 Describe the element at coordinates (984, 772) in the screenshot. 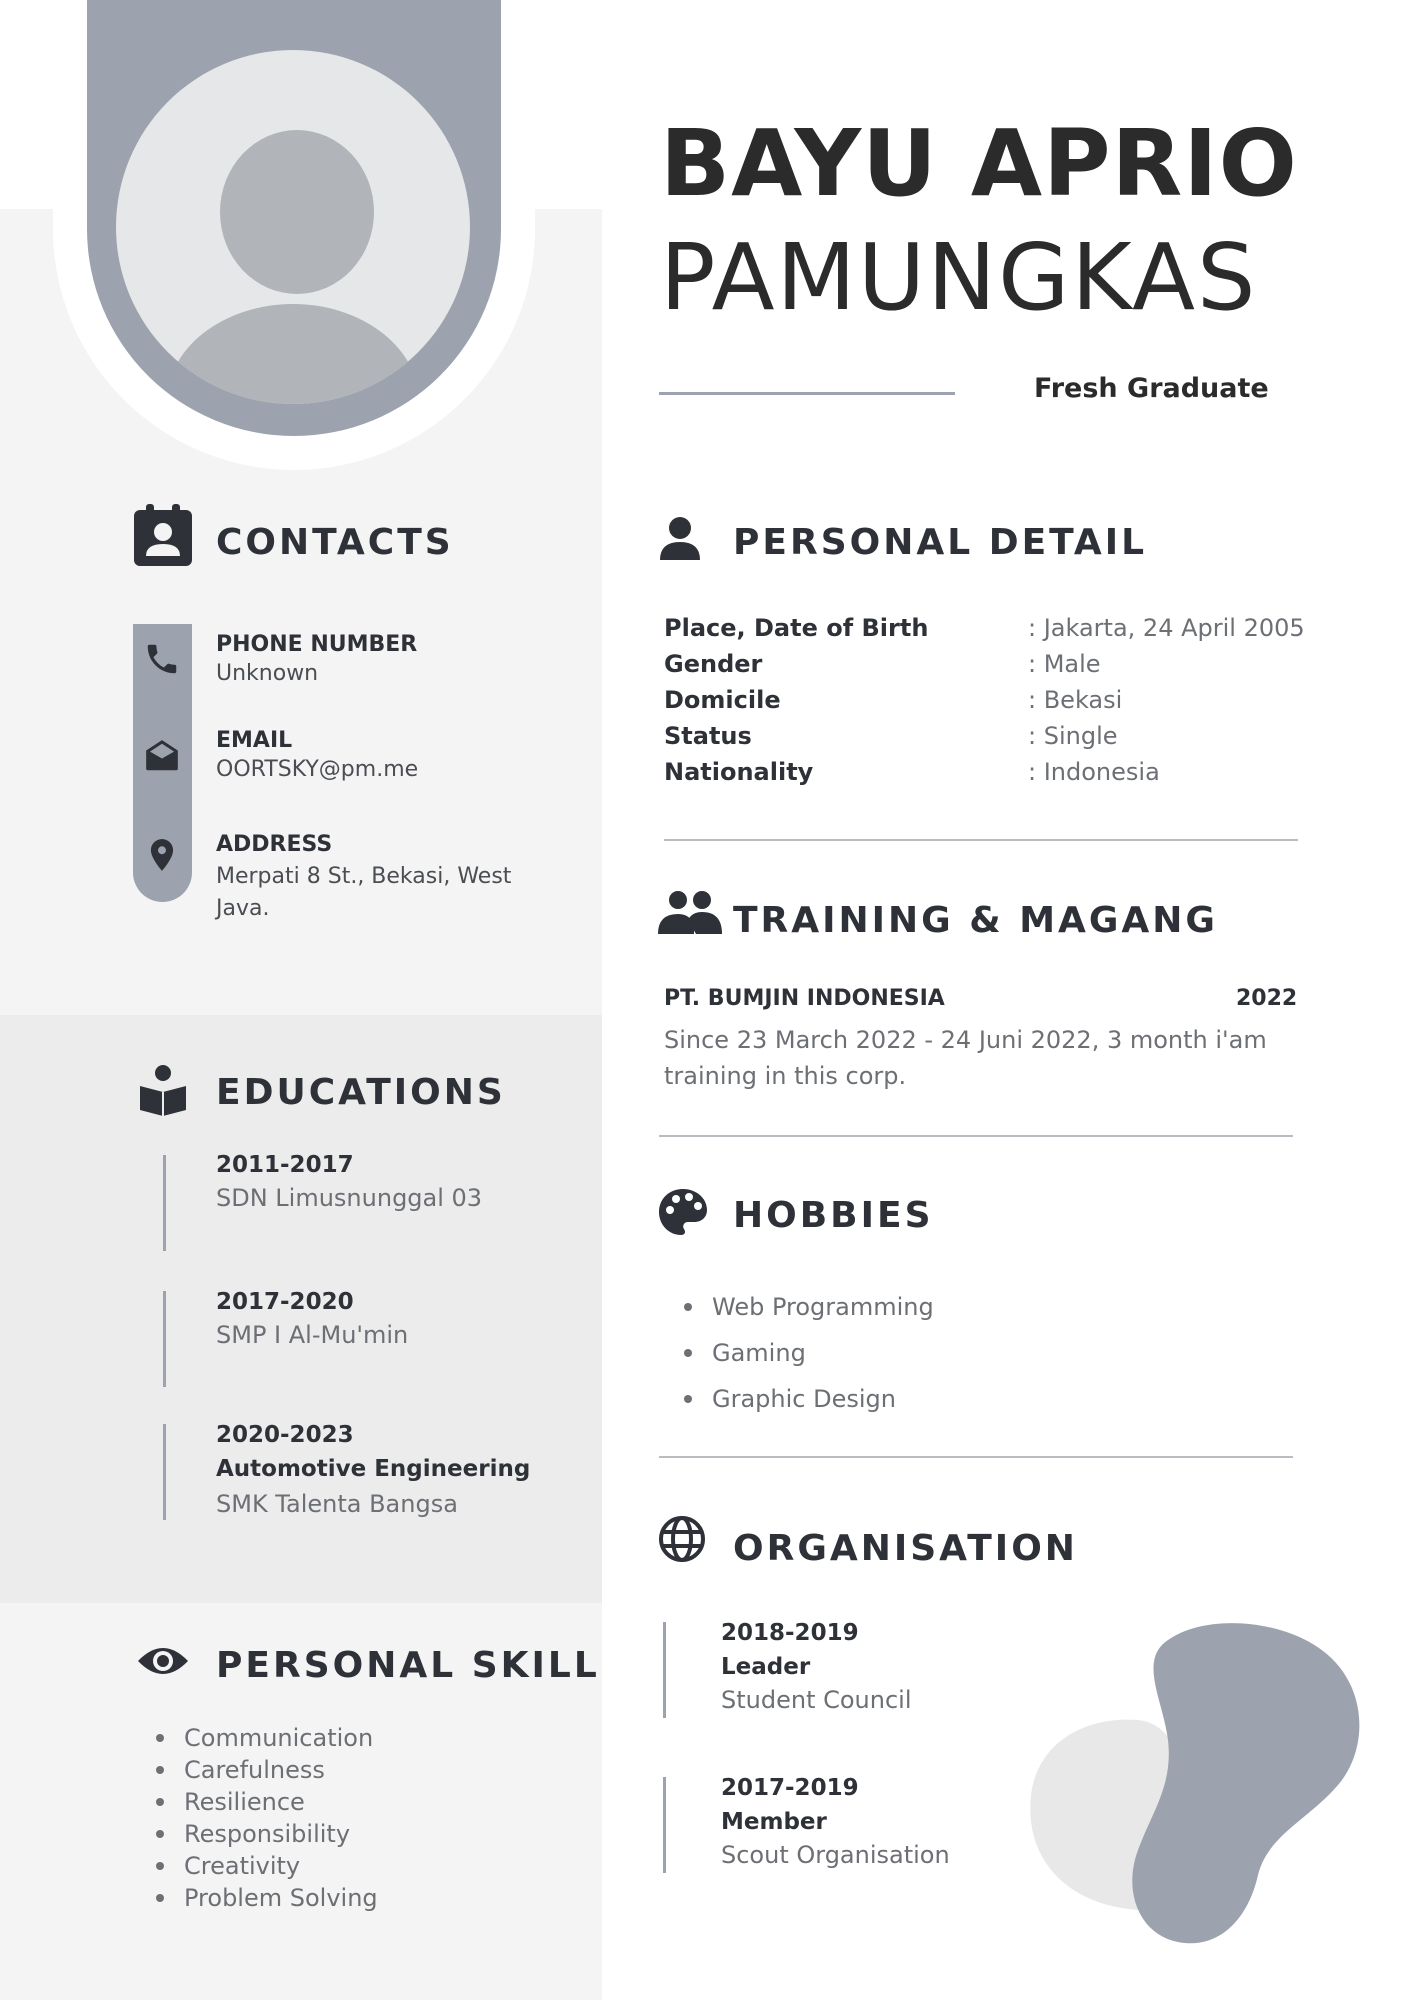

I see `table-row: Nationality : Indonesia` at that location.